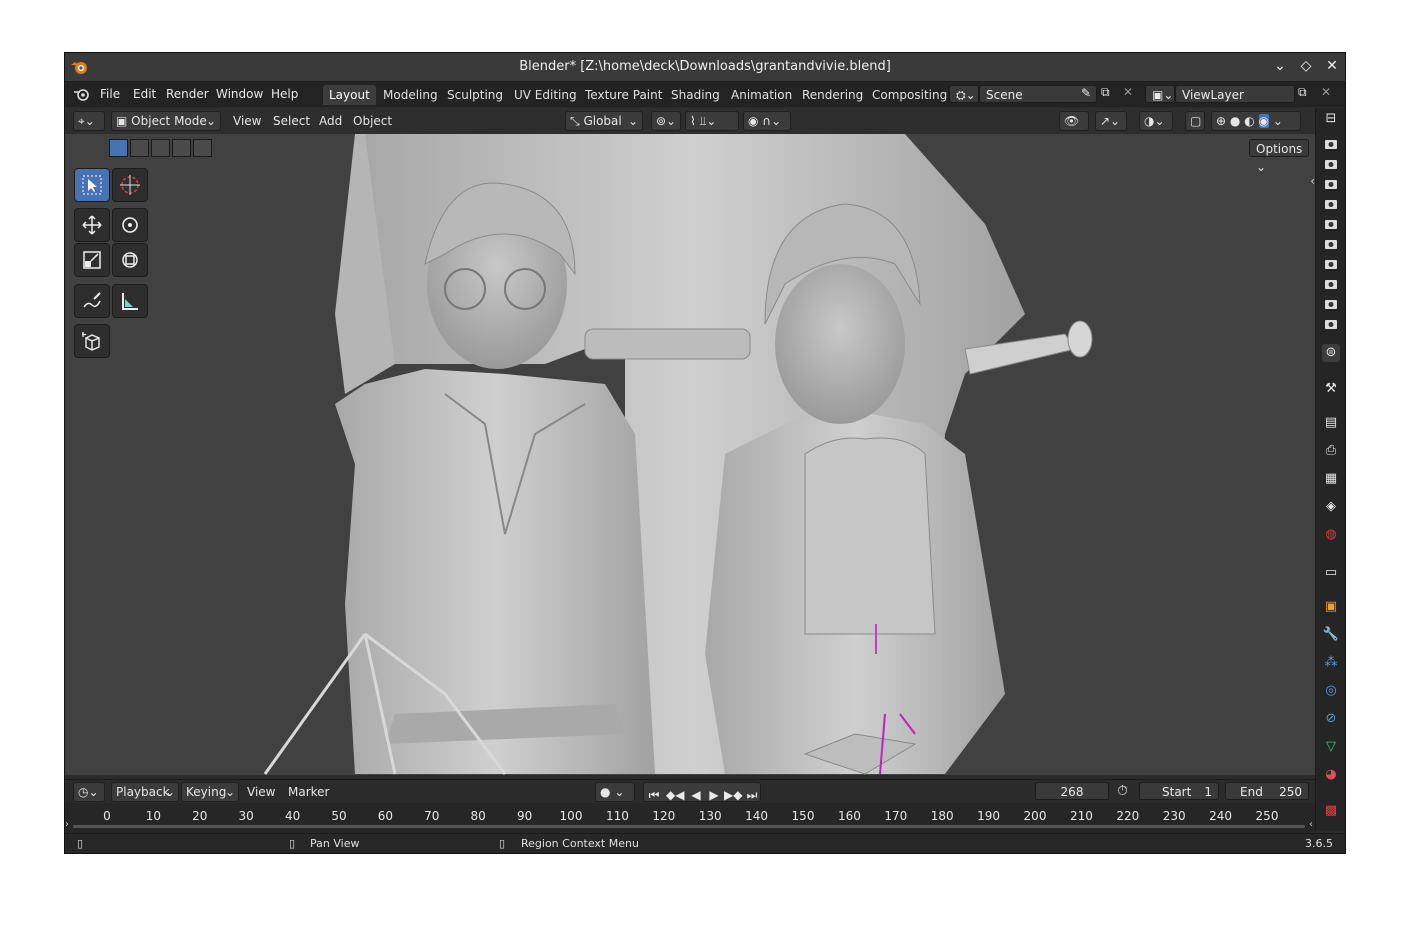 This screenshot has width=1410, height=930. I want to click on menu-render: Render, so click(187, 94).